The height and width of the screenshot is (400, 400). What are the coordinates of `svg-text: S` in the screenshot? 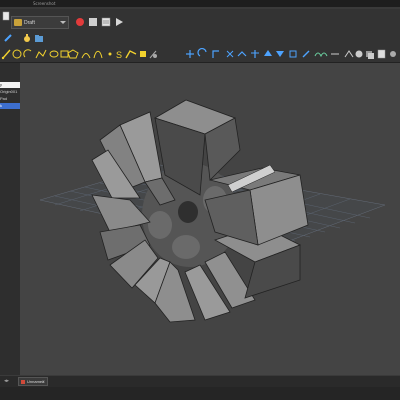 It's located at (119, 55).